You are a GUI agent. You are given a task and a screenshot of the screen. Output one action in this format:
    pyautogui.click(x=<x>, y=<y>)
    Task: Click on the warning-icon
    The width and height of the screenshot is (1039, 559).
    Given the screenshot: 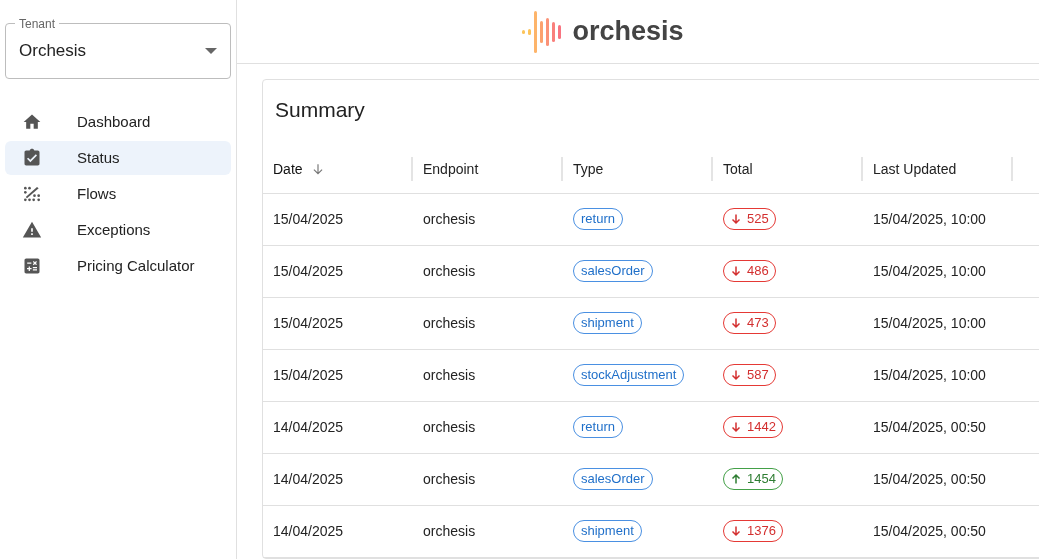 What is the action you would take?
    pyautogui.click(x=32, y=230)
    